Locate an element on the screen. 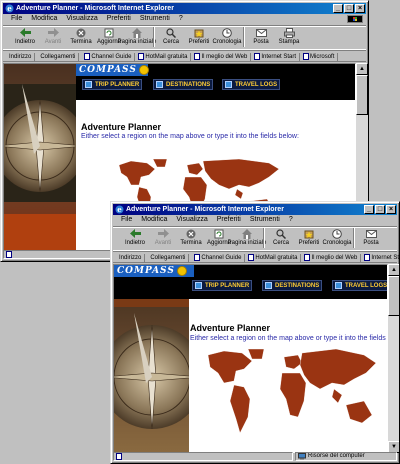 This screenshot has width=400, height=464. ie-icon: e is located at coordinates (9, 8).